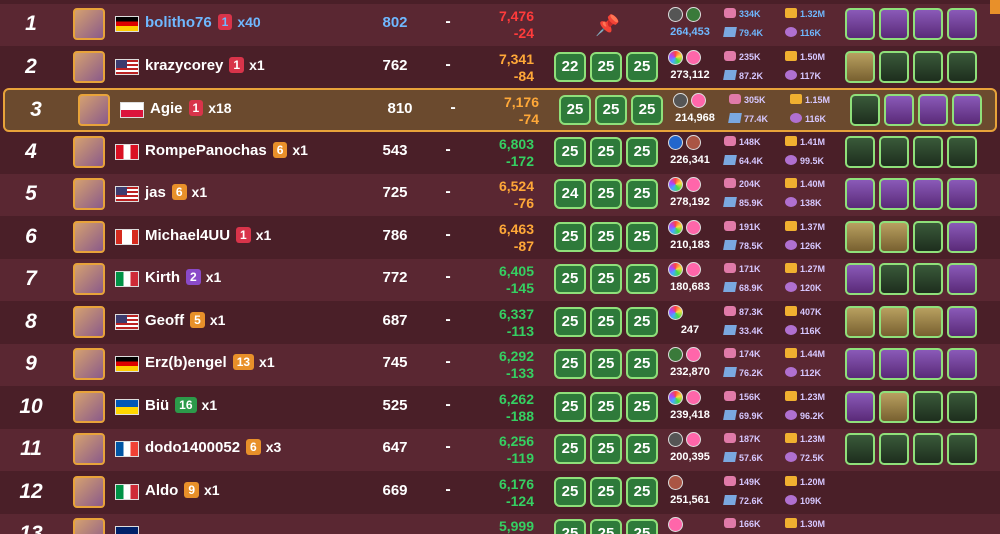 This screenshot has height=534, width=1000. What do you see at coordinates (500, 524) in the screenshot?
I see `leaderboard-row: 13 5,999 25 25 25 166K 1.30M` at bounding box center [500, 524].